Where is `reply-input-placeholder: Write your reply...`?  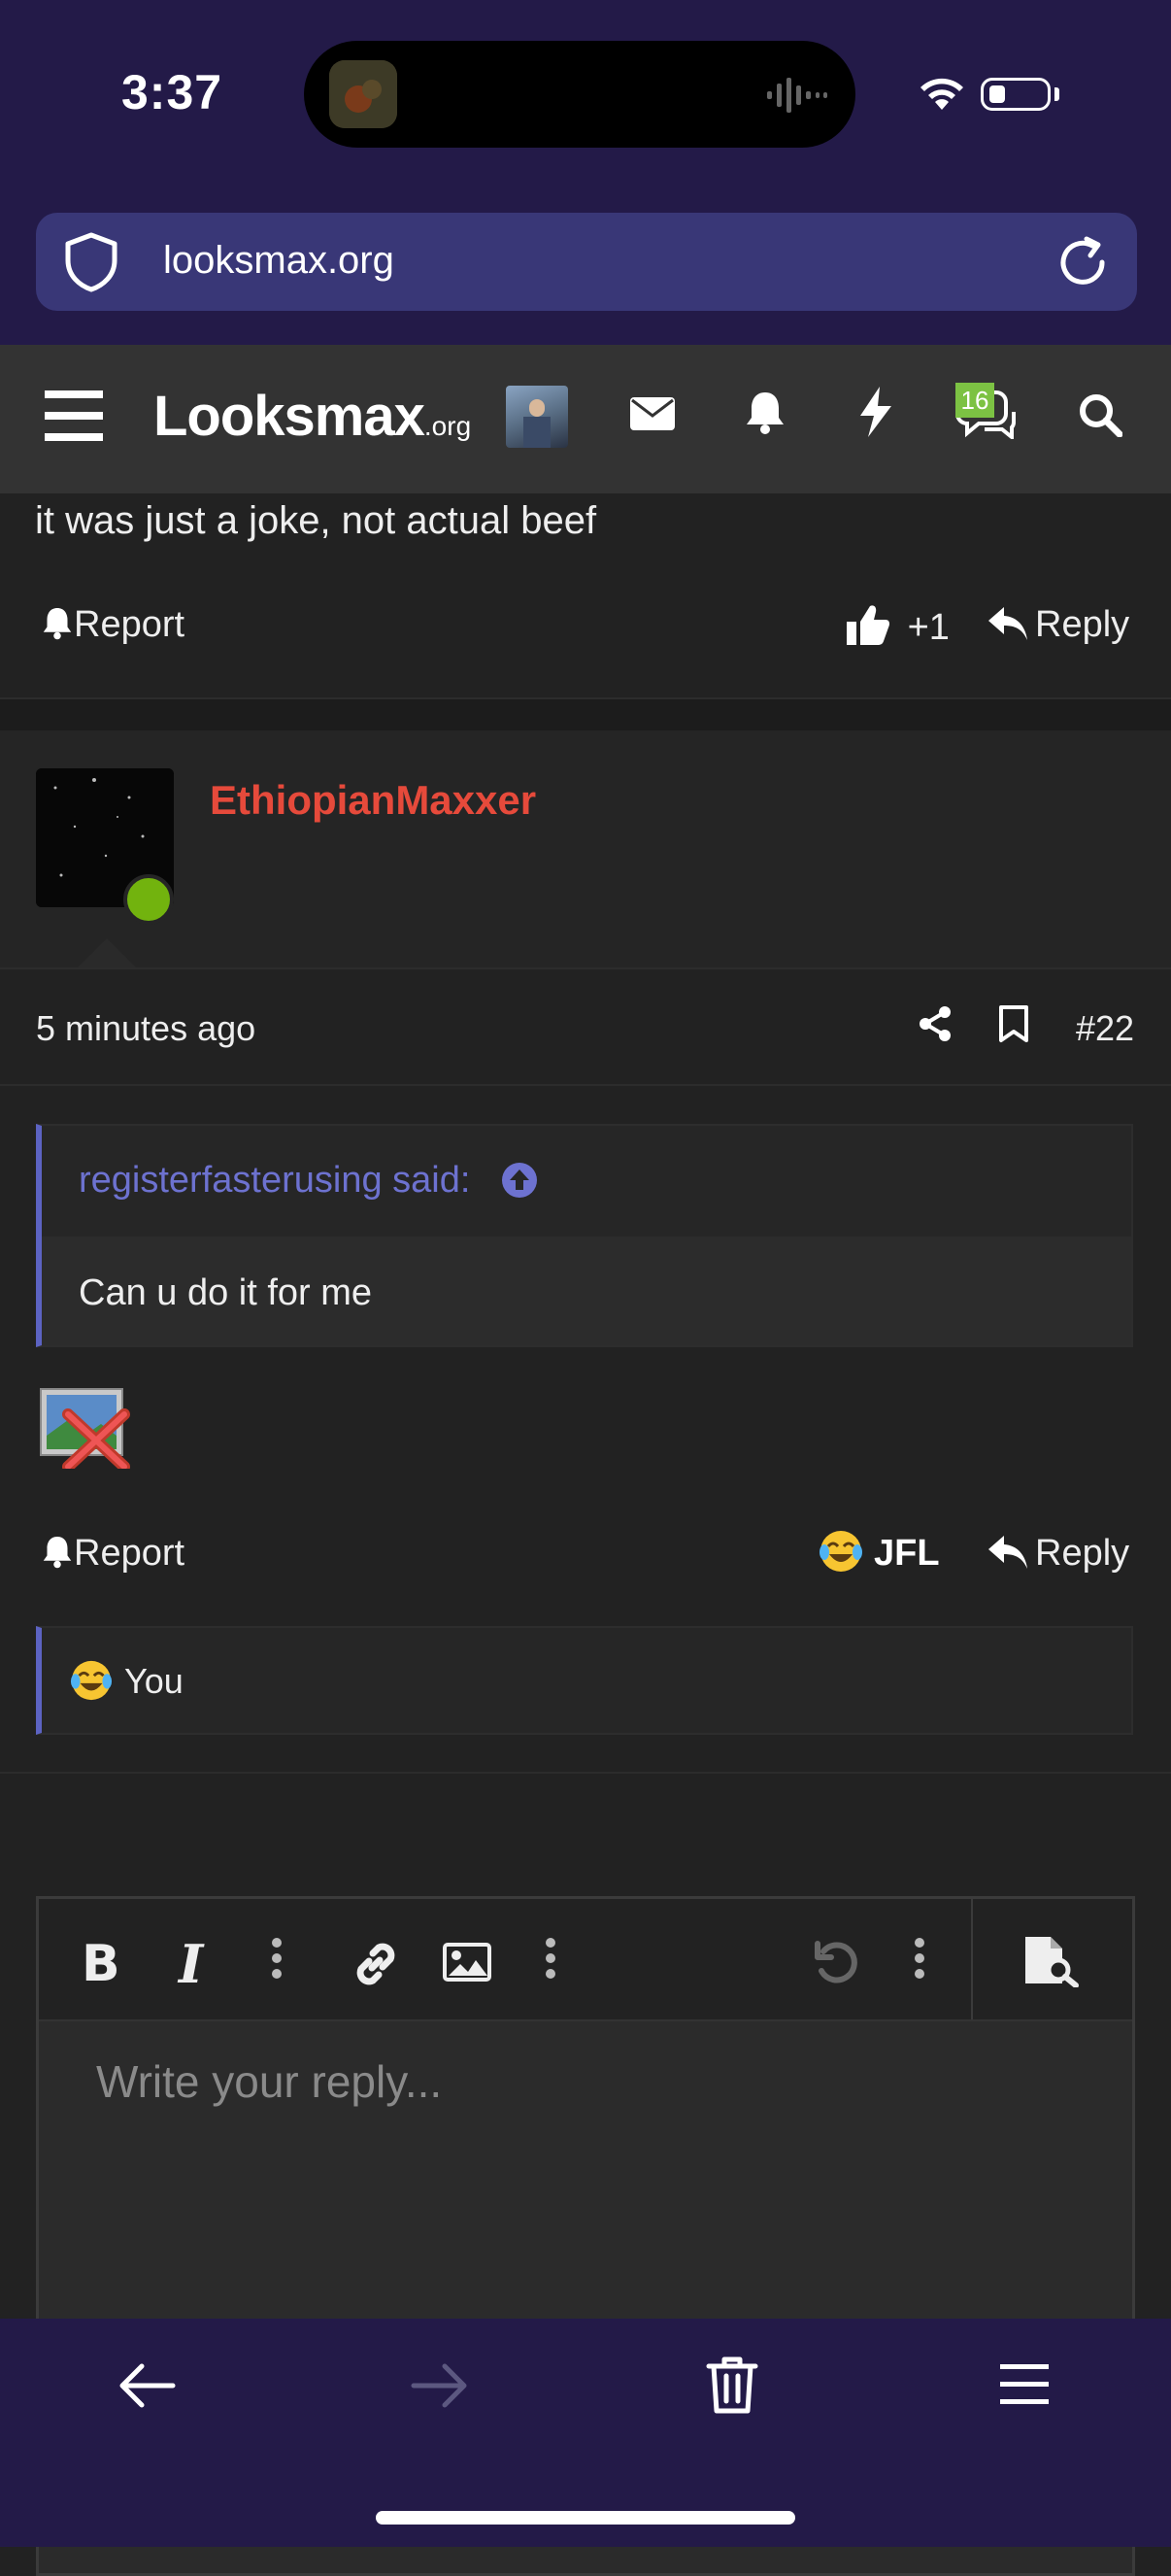 reply-input-placeholder: Write your reply... is located at coordinates (269, 2081).